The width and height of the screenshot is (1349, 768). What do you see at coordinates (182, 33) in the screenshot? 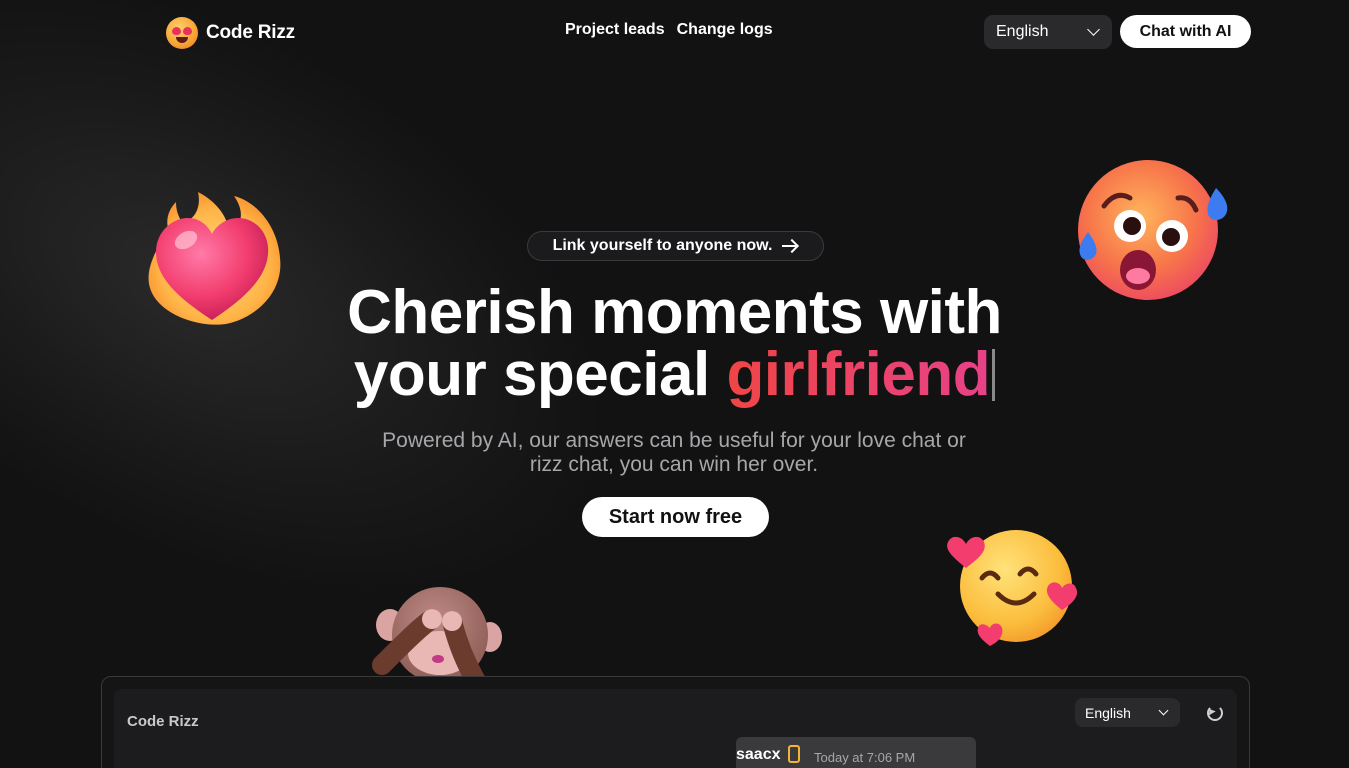
I see `smiling-face-with-heart-eyes-icon` at bounding box center [182, 33].